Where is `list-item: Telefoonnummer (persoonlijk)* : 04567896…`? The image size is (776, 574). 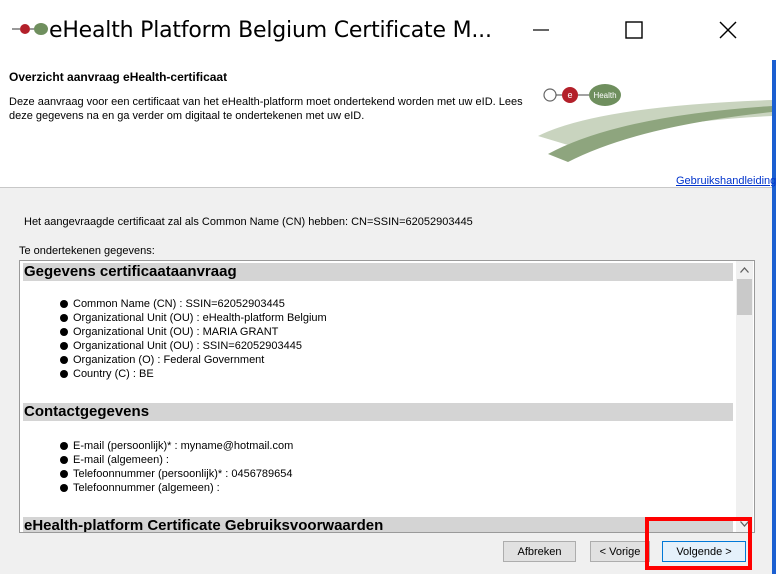 list-item: Telefoonnummer (persoonlijk)* : 04567896… is located at coordinates (176, 474).